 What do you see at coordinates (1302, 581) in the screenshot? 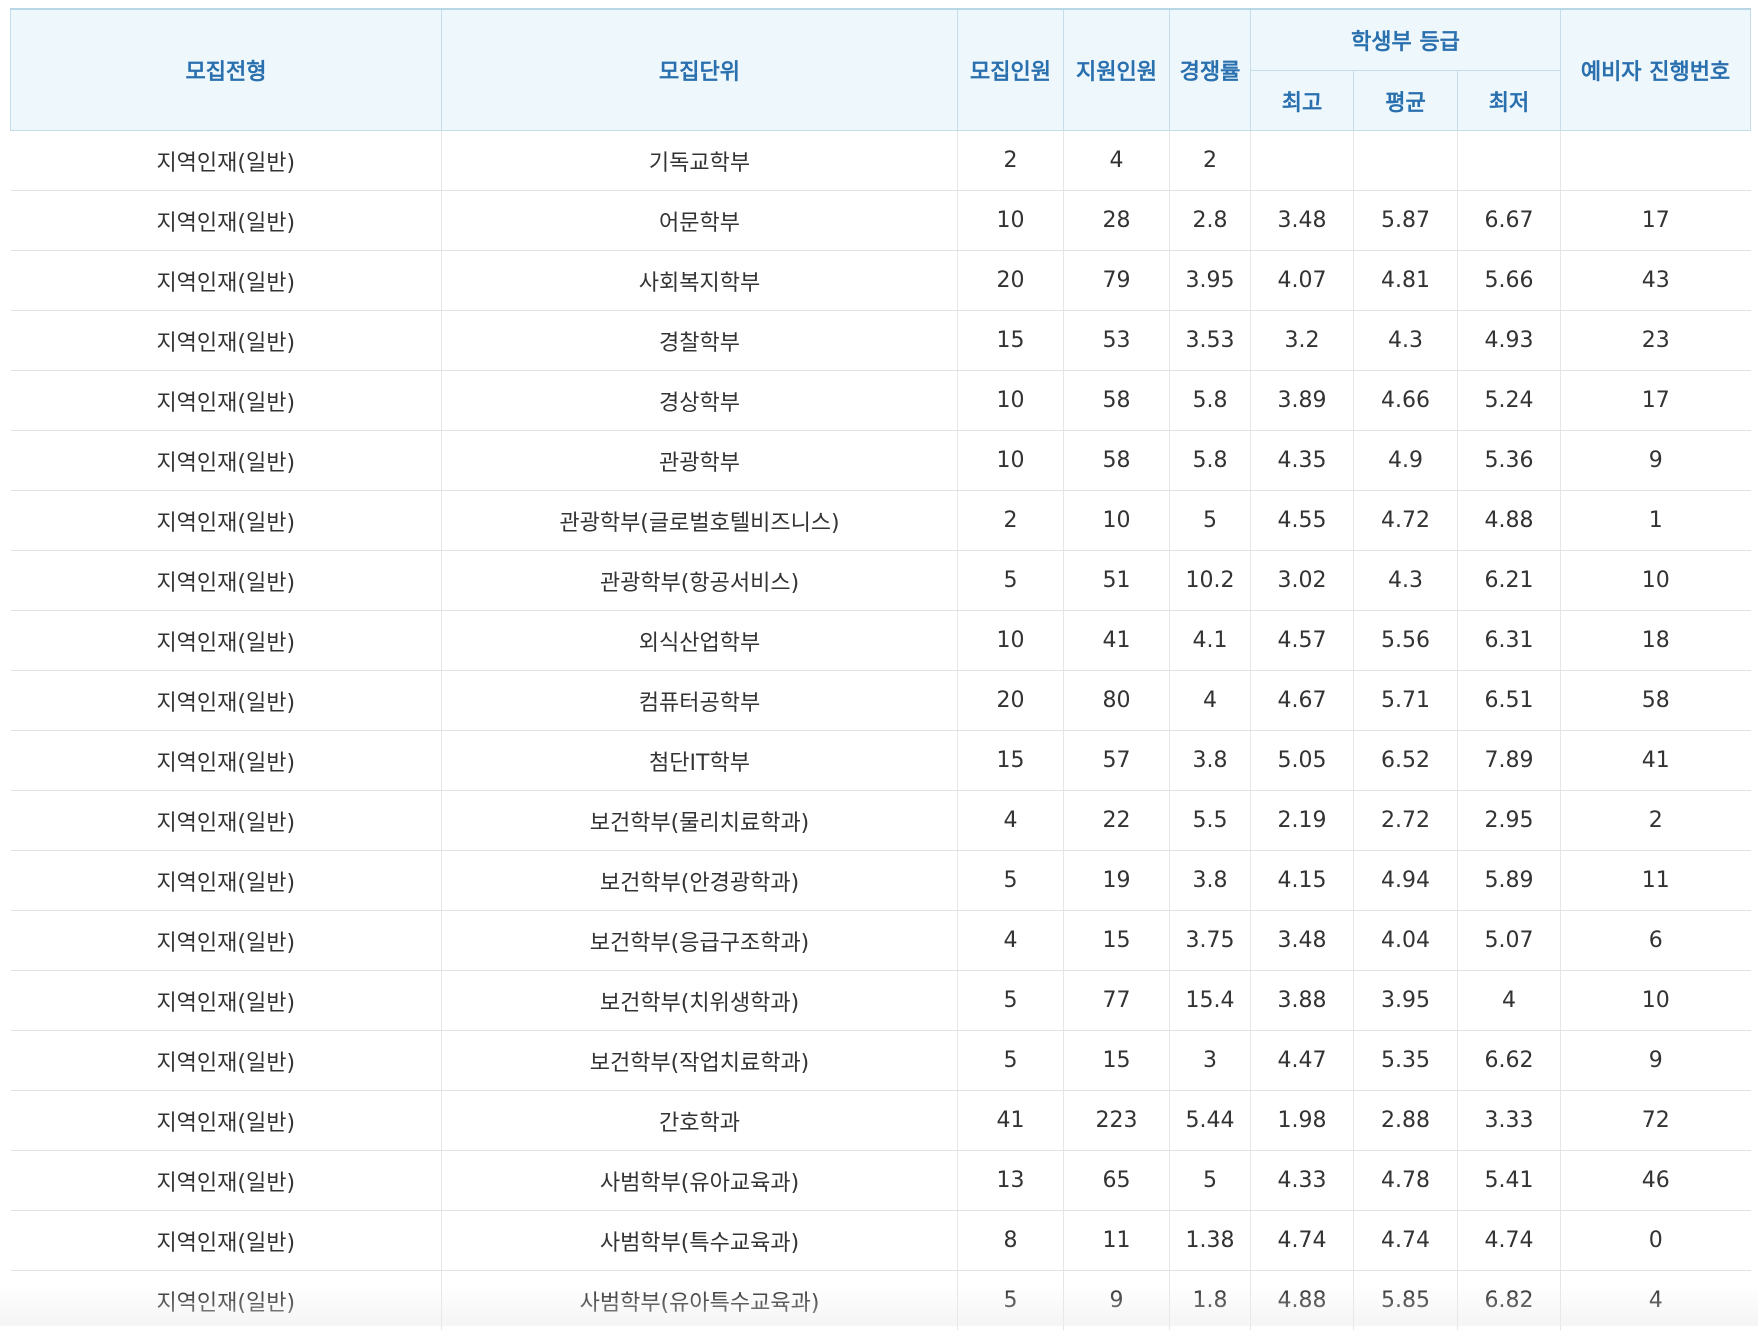
I see `cell-grade-high: 3.02` at bounding box center [1302, 581].